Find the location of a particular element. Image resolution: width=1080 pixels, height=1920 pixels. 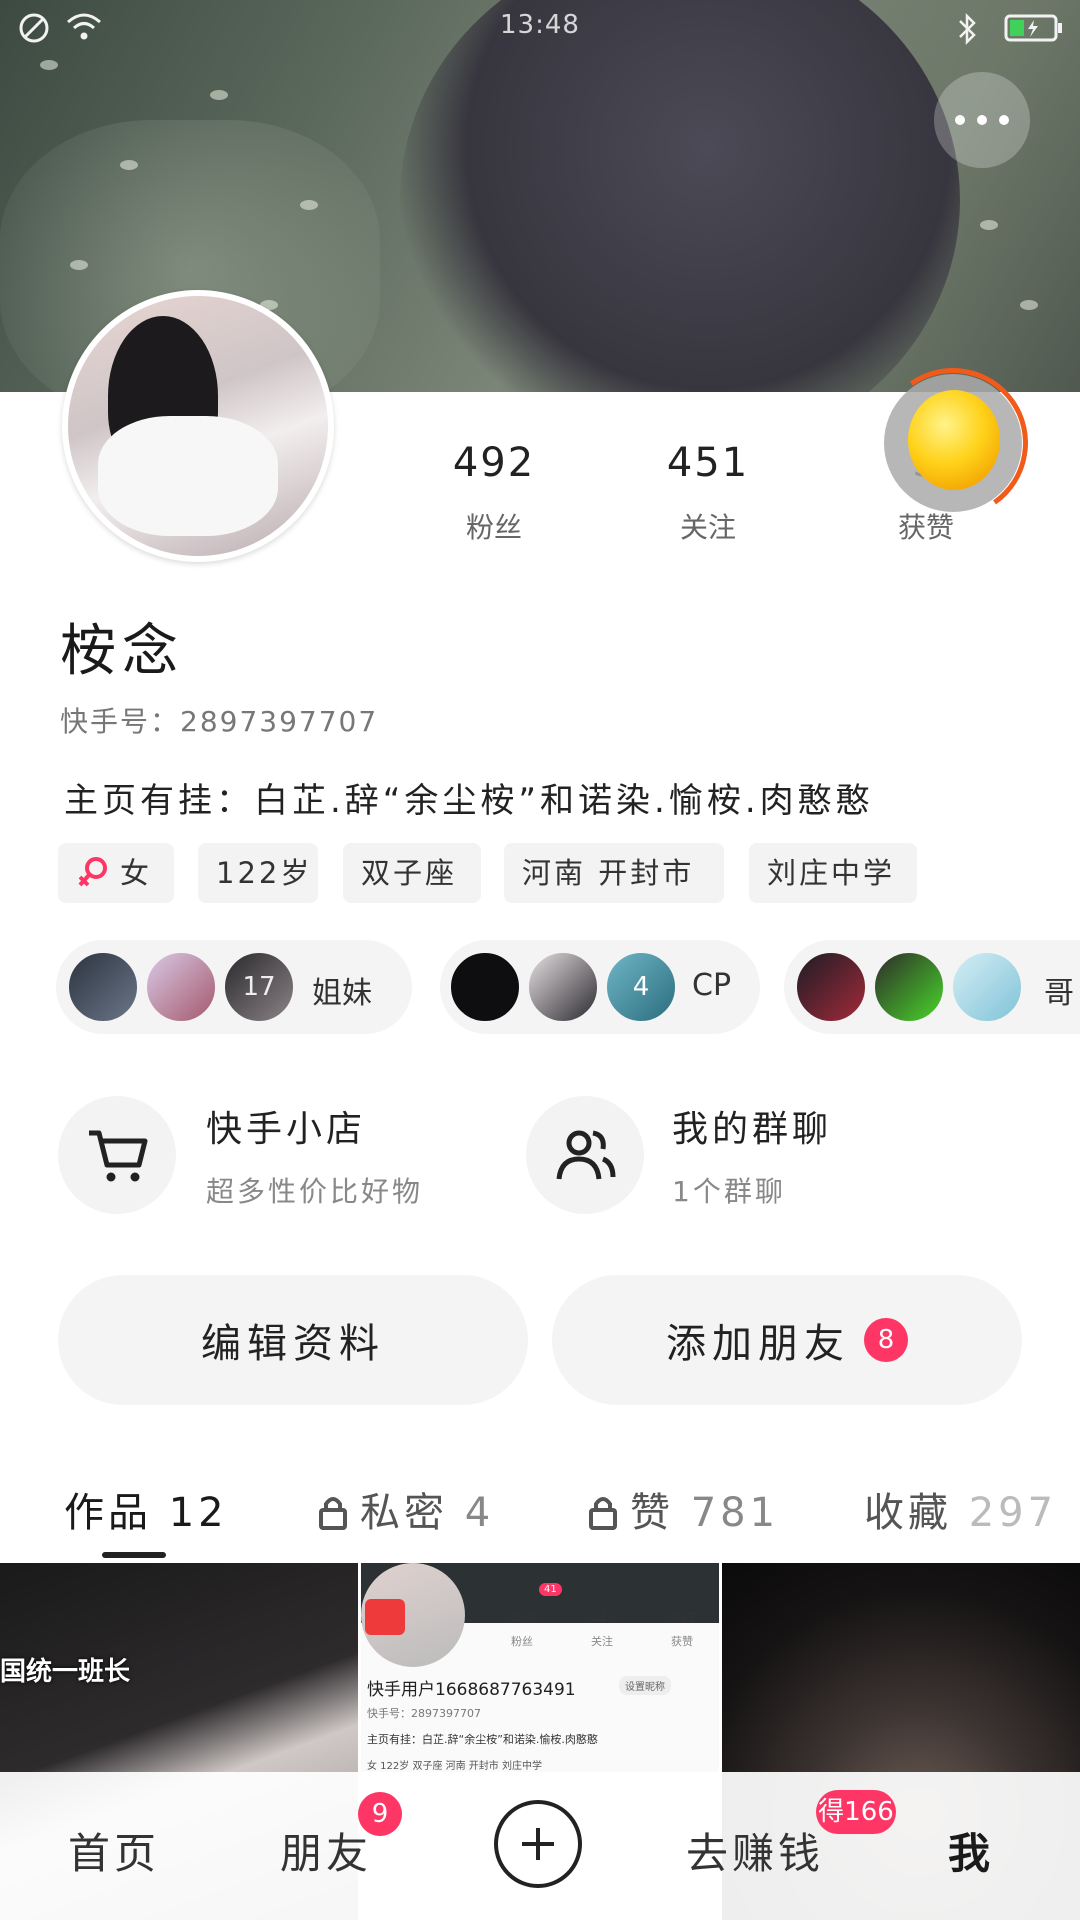

more-options-button is located at coordinates (982, 120).